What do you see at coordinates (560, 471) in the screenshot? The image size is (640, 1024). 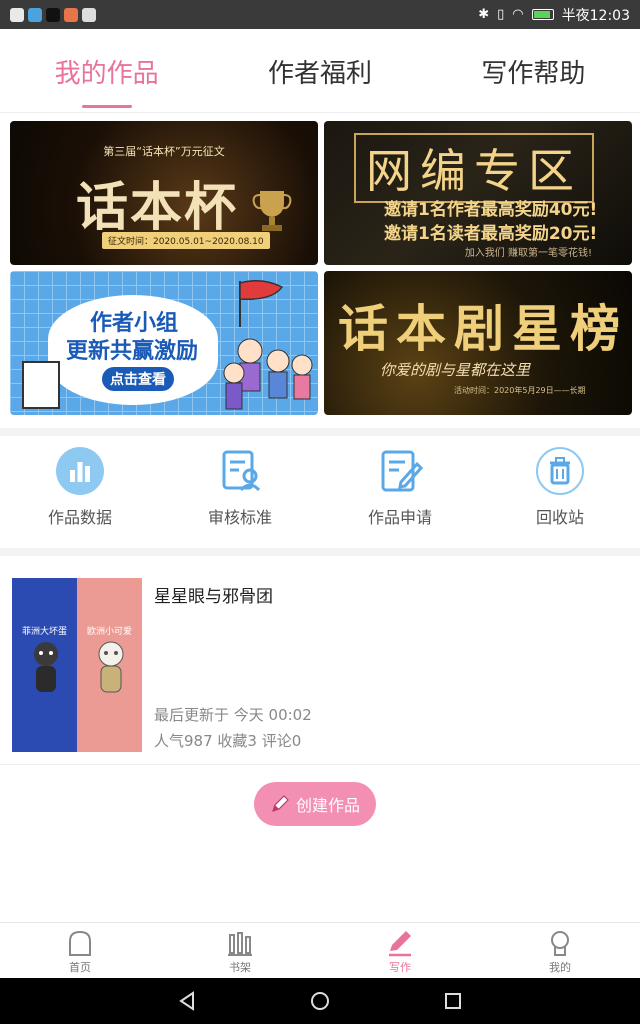 I see `trash-icon` at bounding box center [560, 471].